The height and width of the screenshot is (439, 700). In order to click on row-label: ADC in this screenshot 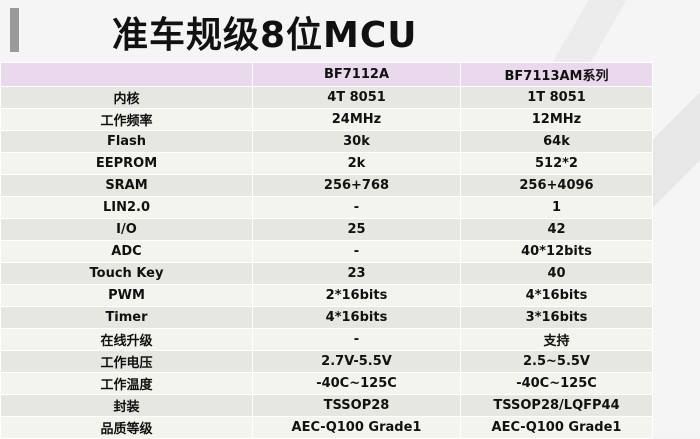, I will do `click(126, 251)`.